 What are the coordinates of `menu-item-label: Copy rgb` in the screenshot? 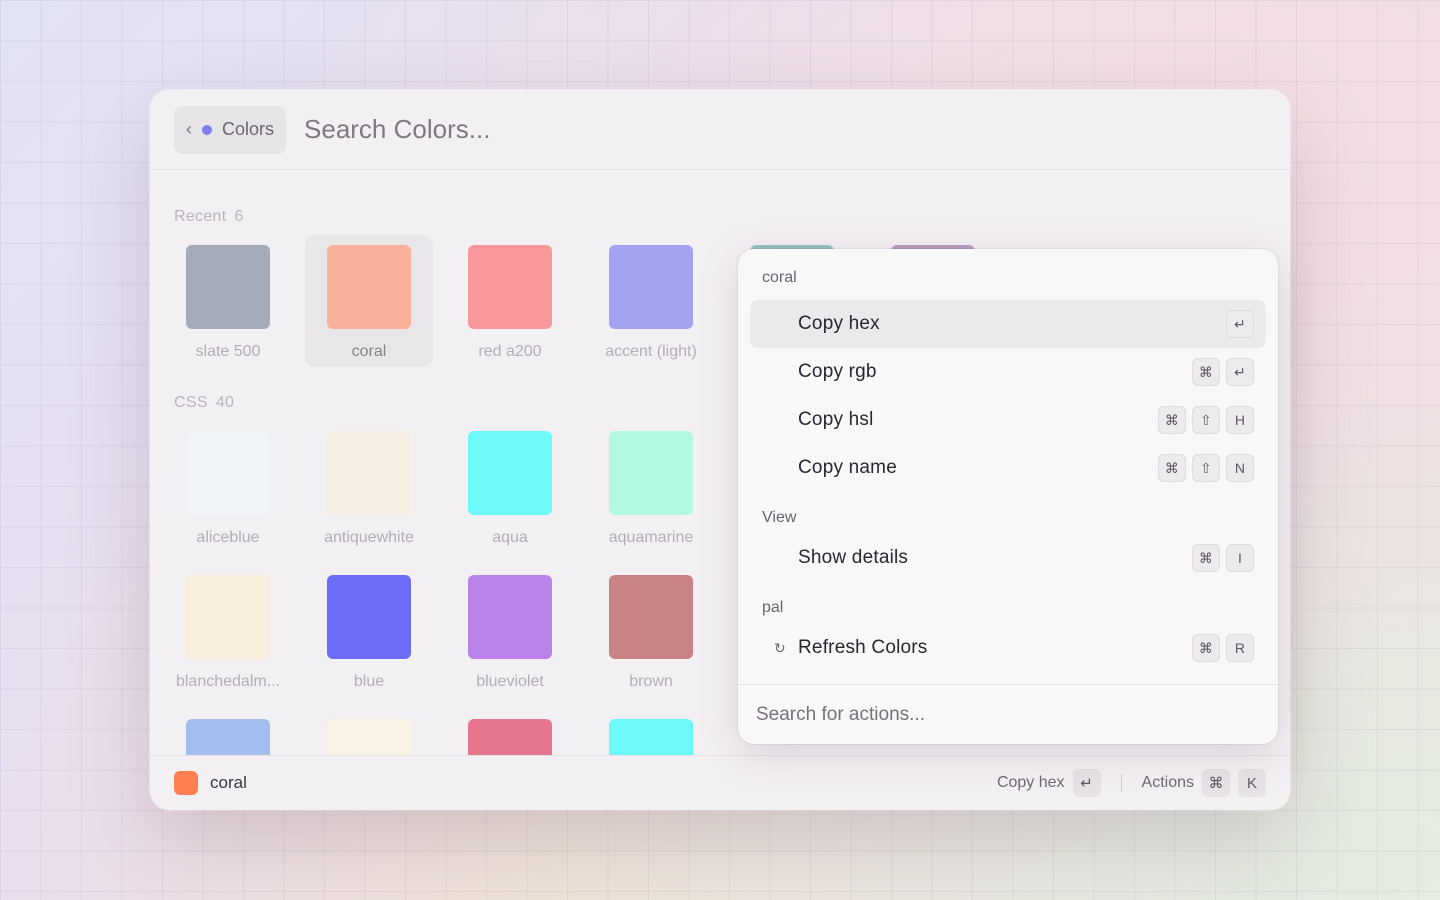 It's located at (837, 371).